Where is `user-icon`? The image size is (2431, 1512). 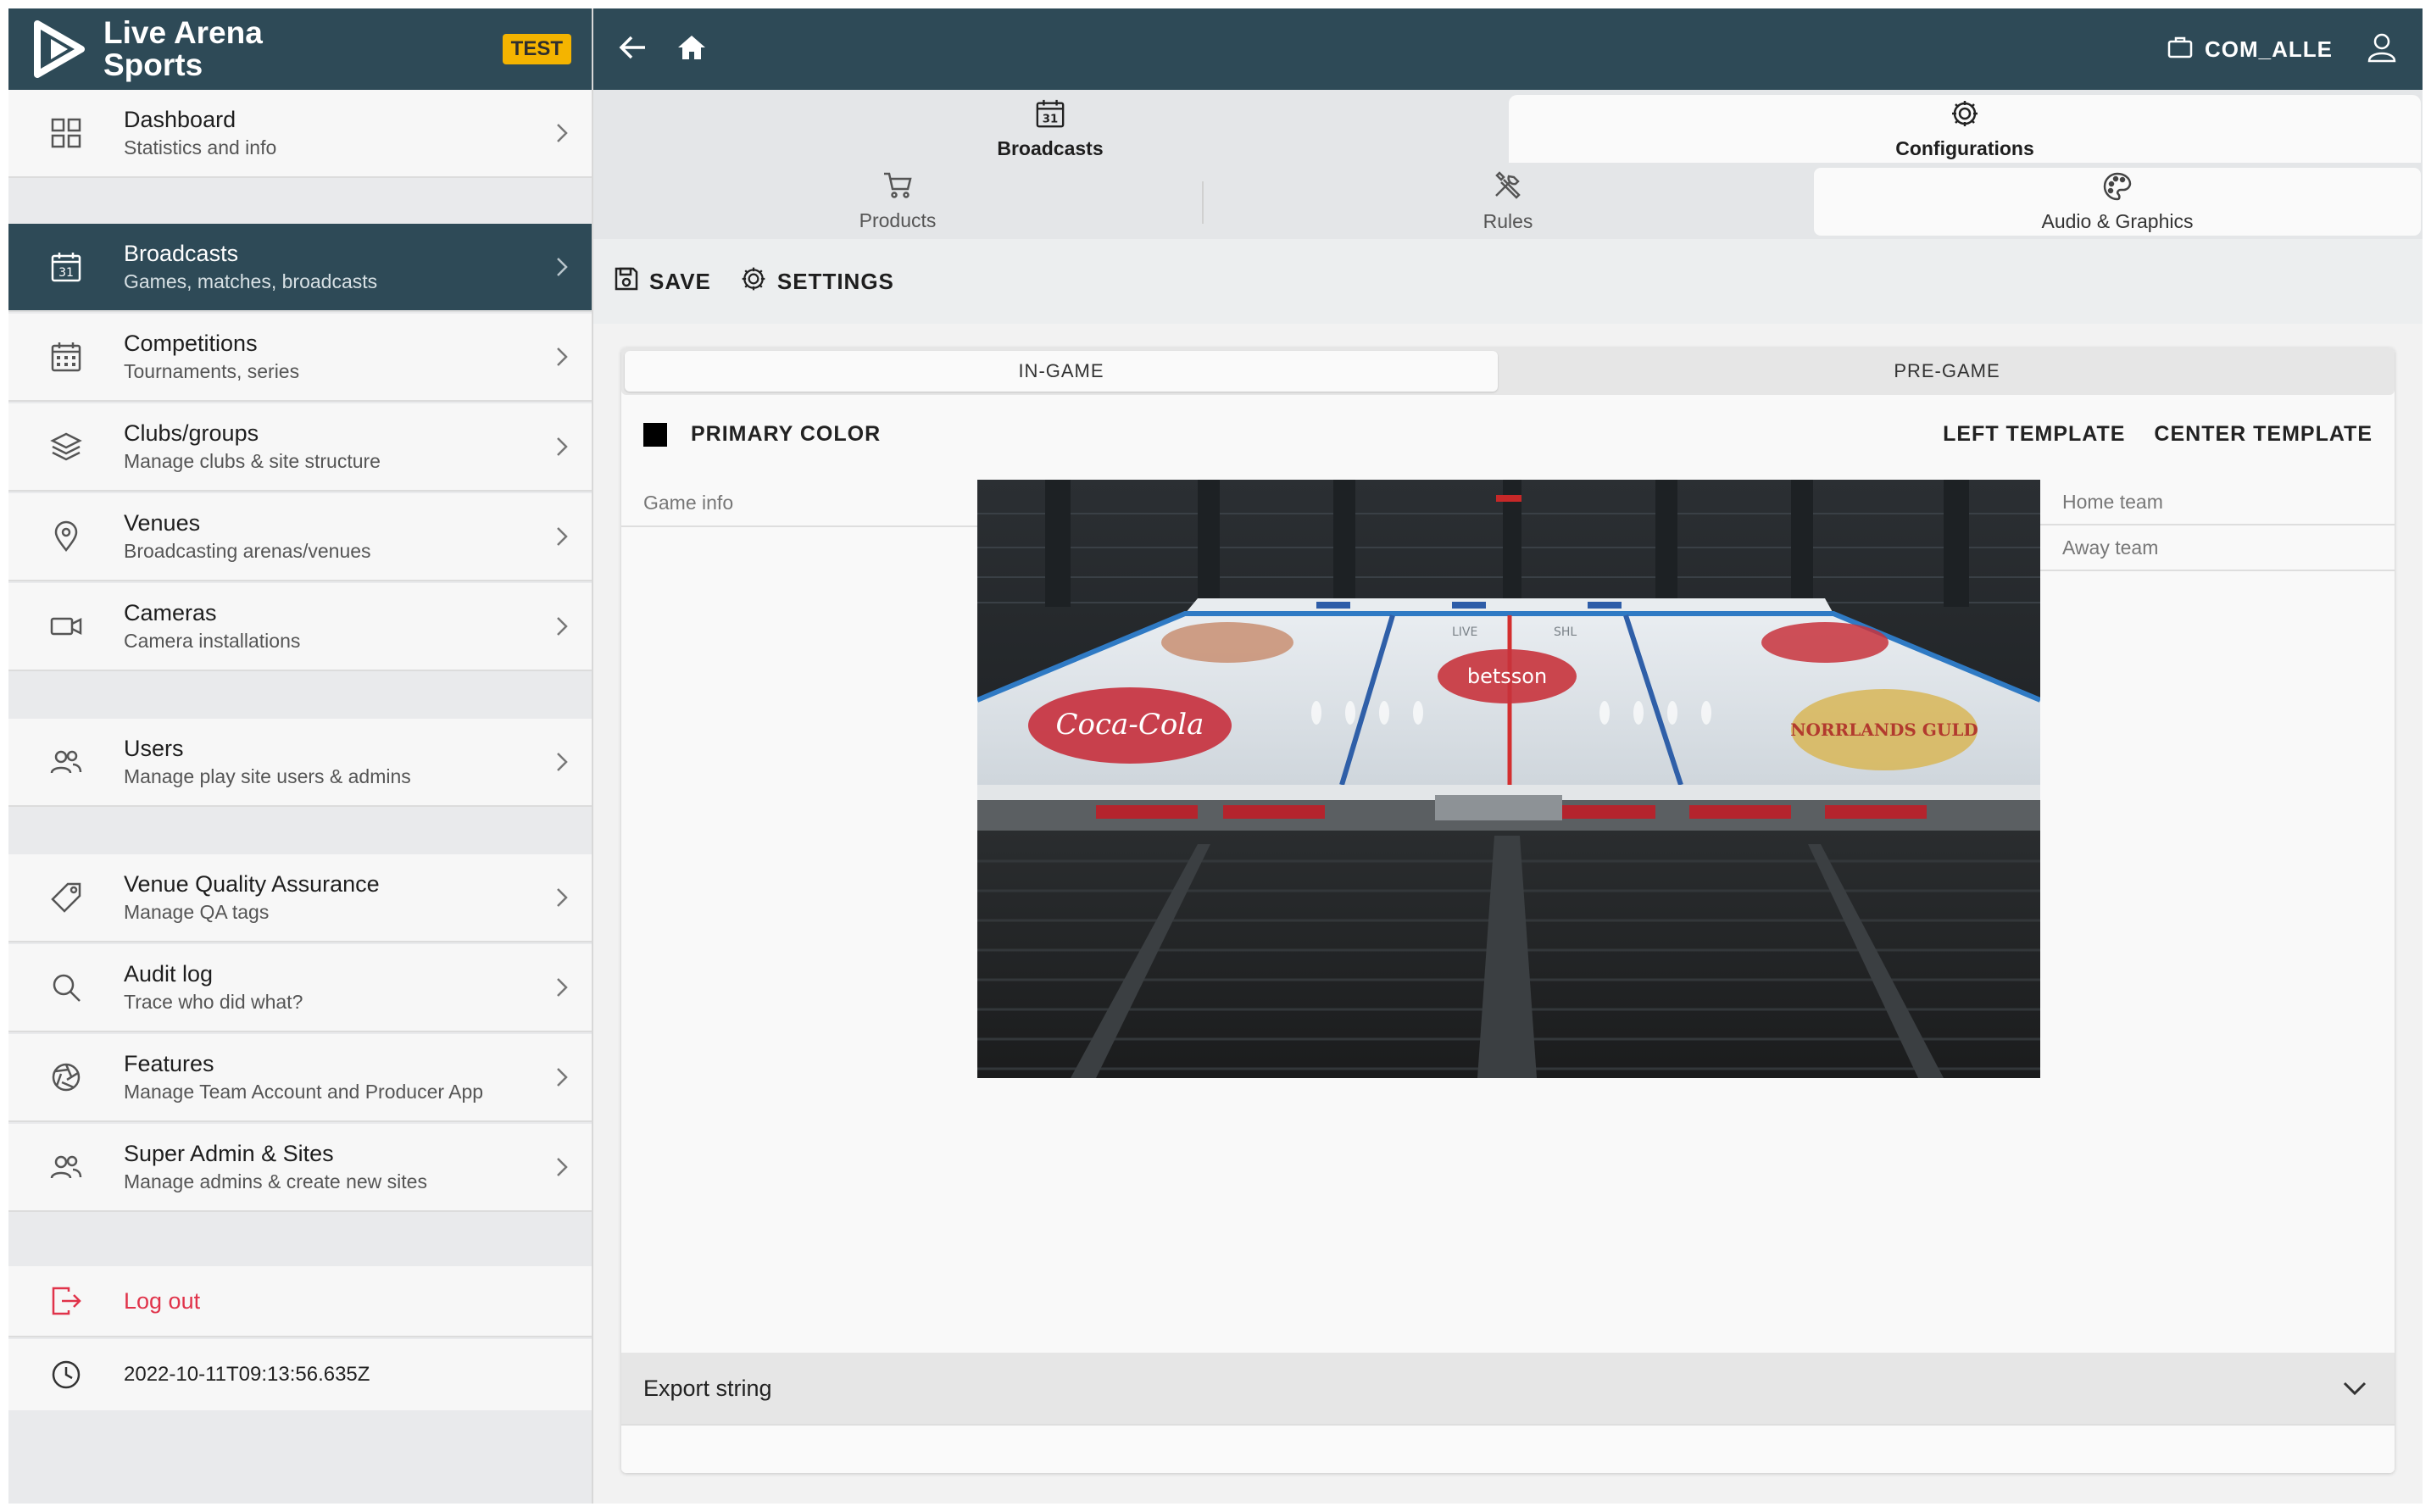
user-icon is located at coordinates (2382, 50).